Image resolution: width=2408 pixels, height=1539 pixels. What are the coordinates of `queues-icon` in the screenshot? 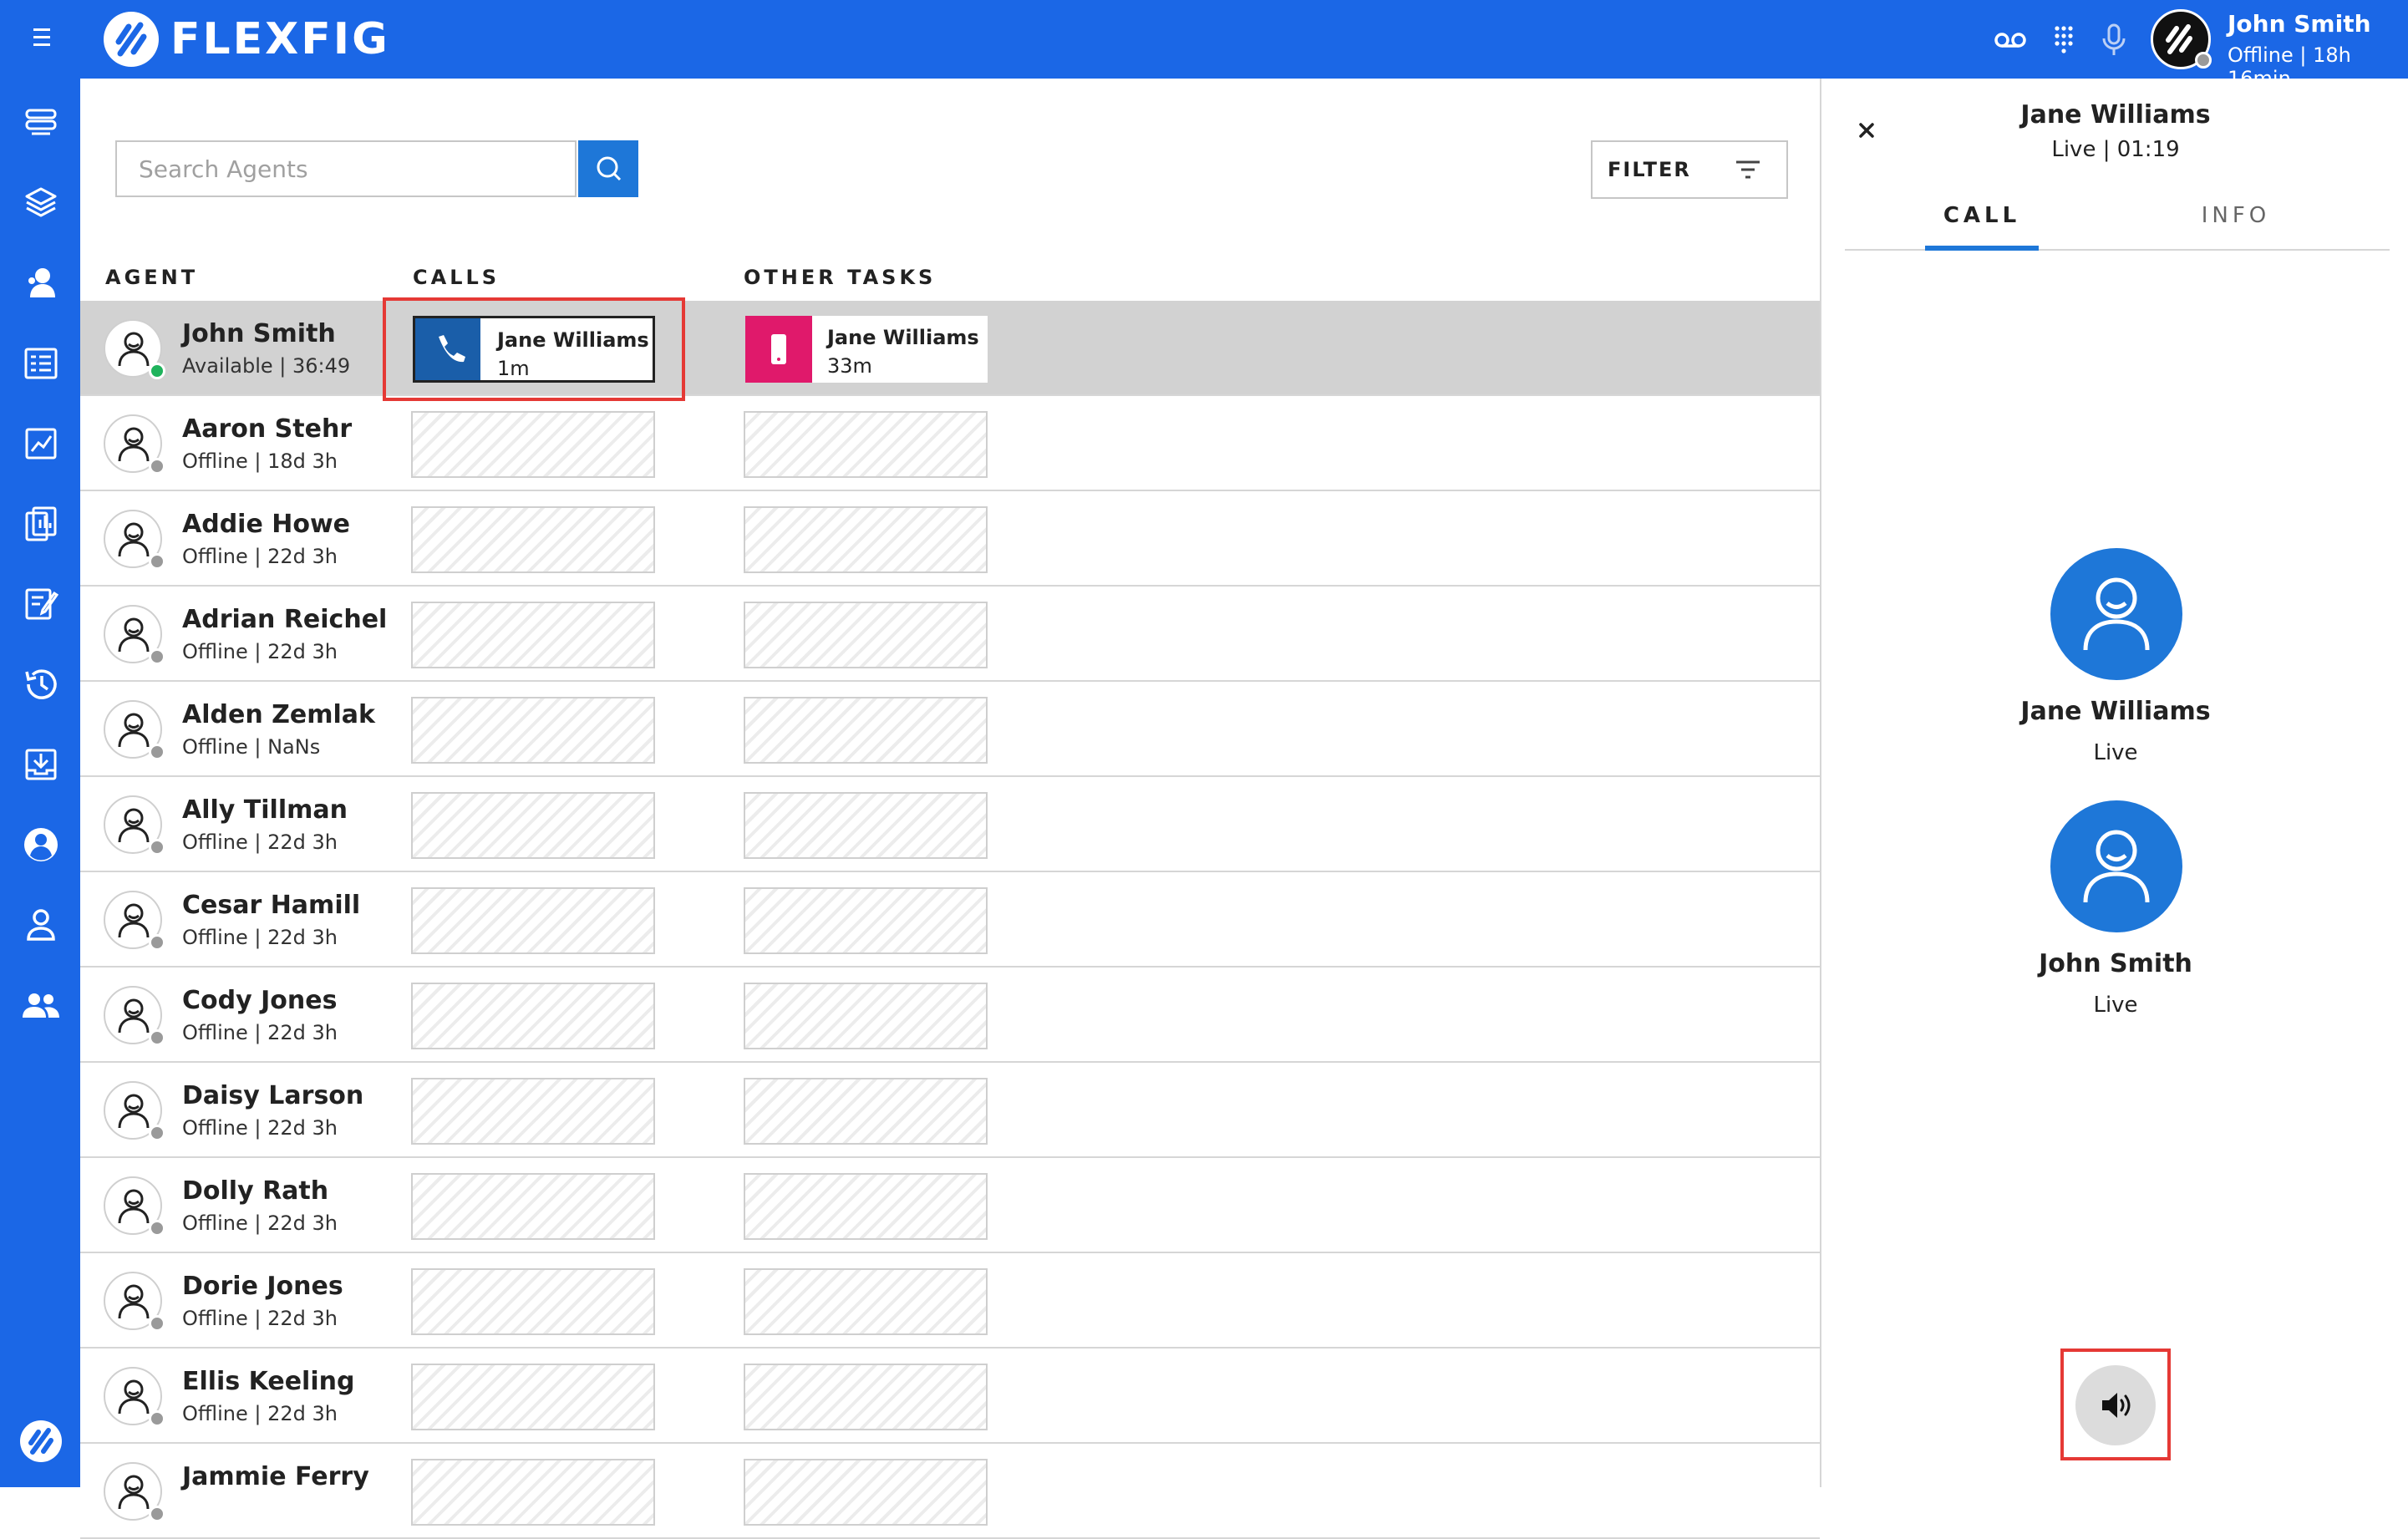 It's located at (41, 123).